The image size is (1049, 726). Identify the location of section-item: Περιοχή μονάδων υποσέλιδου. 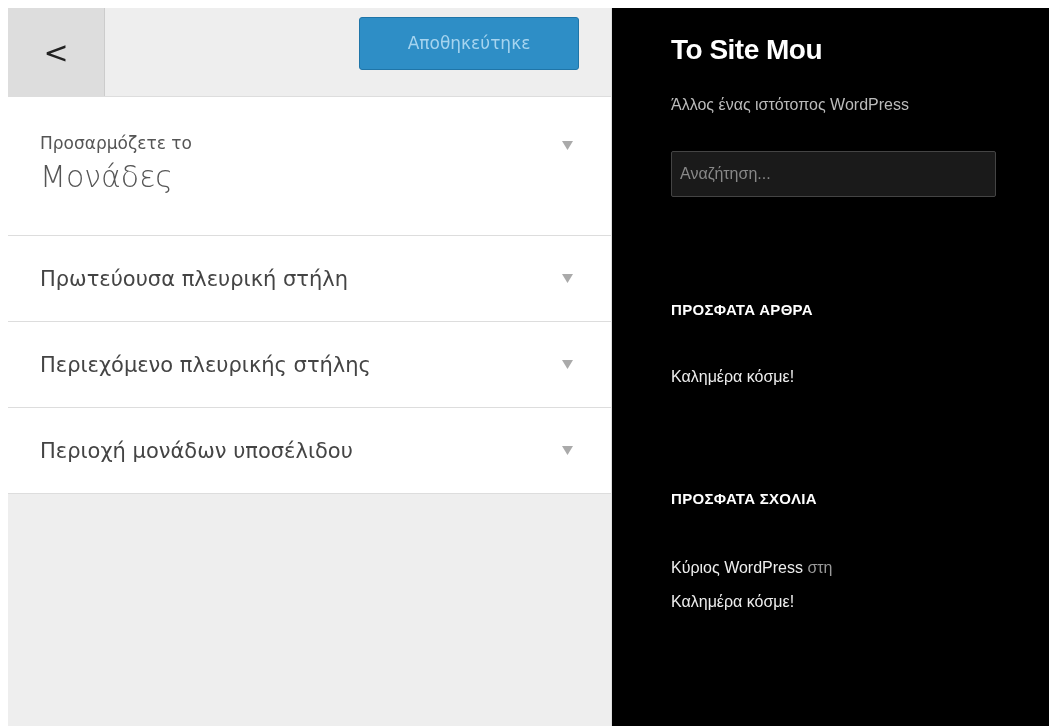
(309, 451).